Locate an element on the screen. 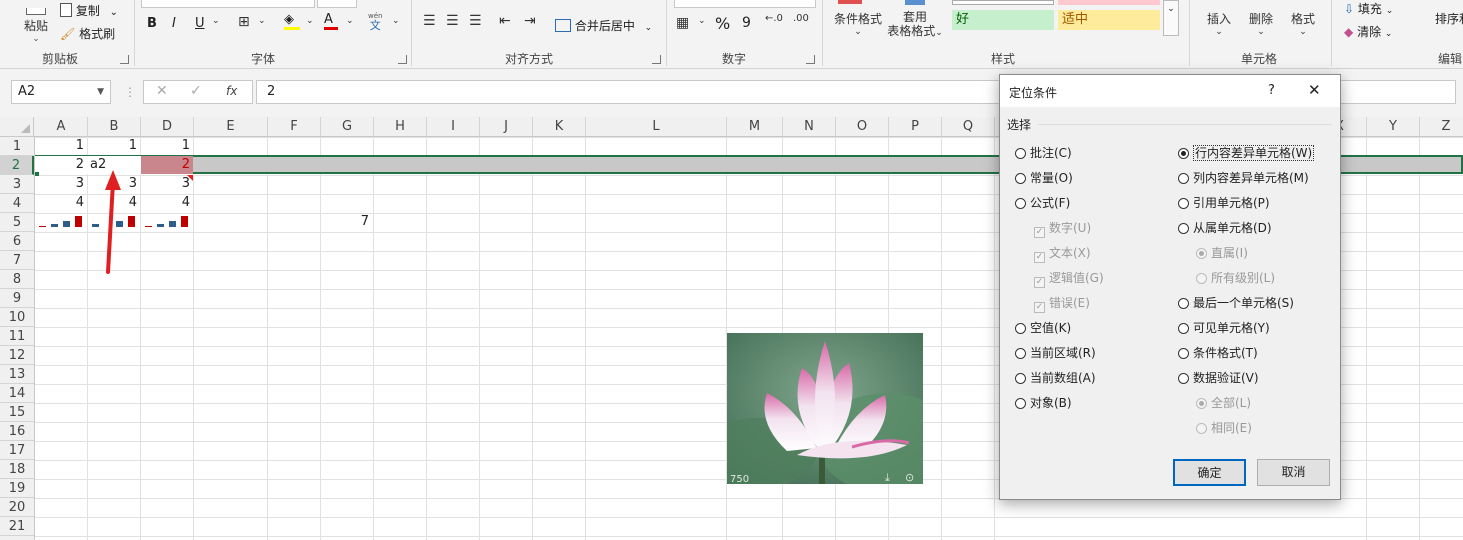 This screenshot has height=540, width=1463. font-color-button: A is located at coordinates (331, 21).